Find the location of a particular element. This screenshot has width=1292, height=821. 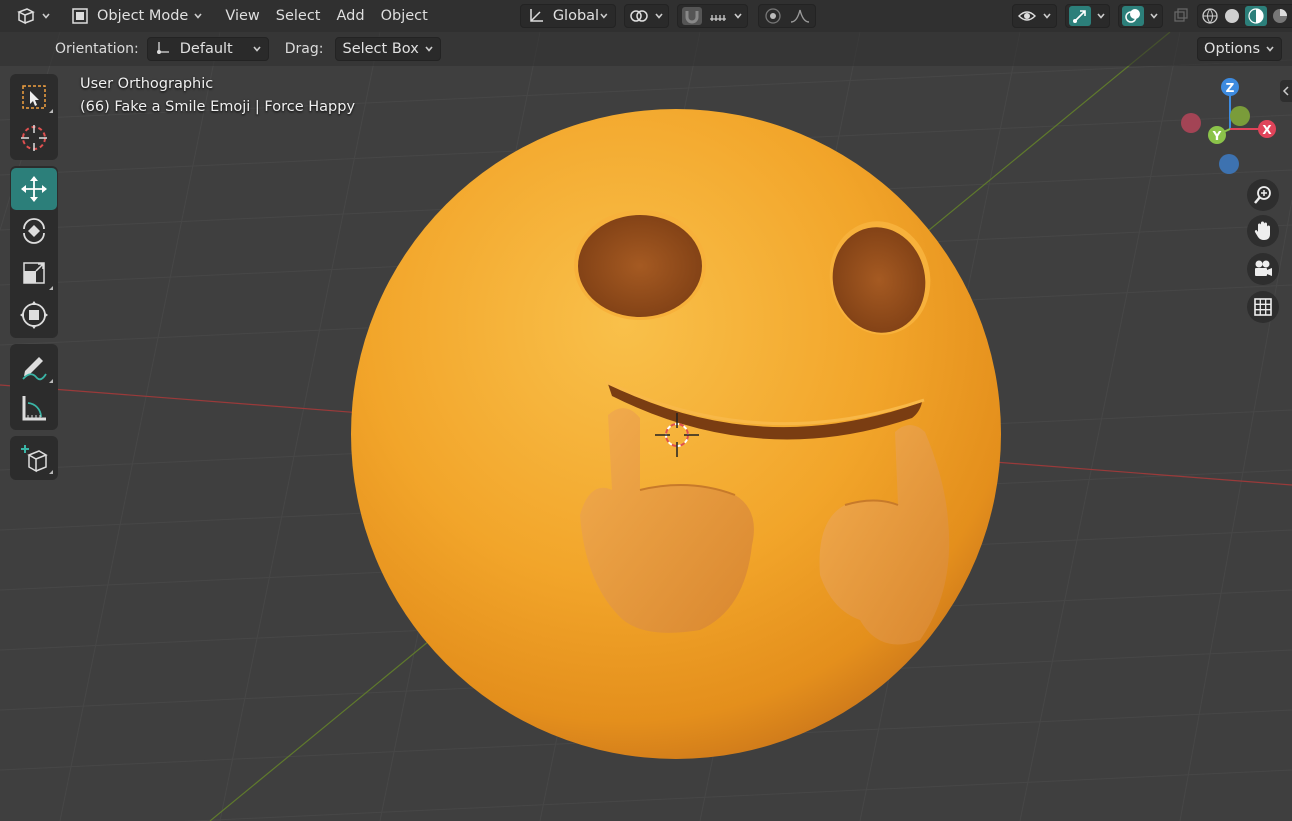

select-box-icon is located at coordinates (34, 96).